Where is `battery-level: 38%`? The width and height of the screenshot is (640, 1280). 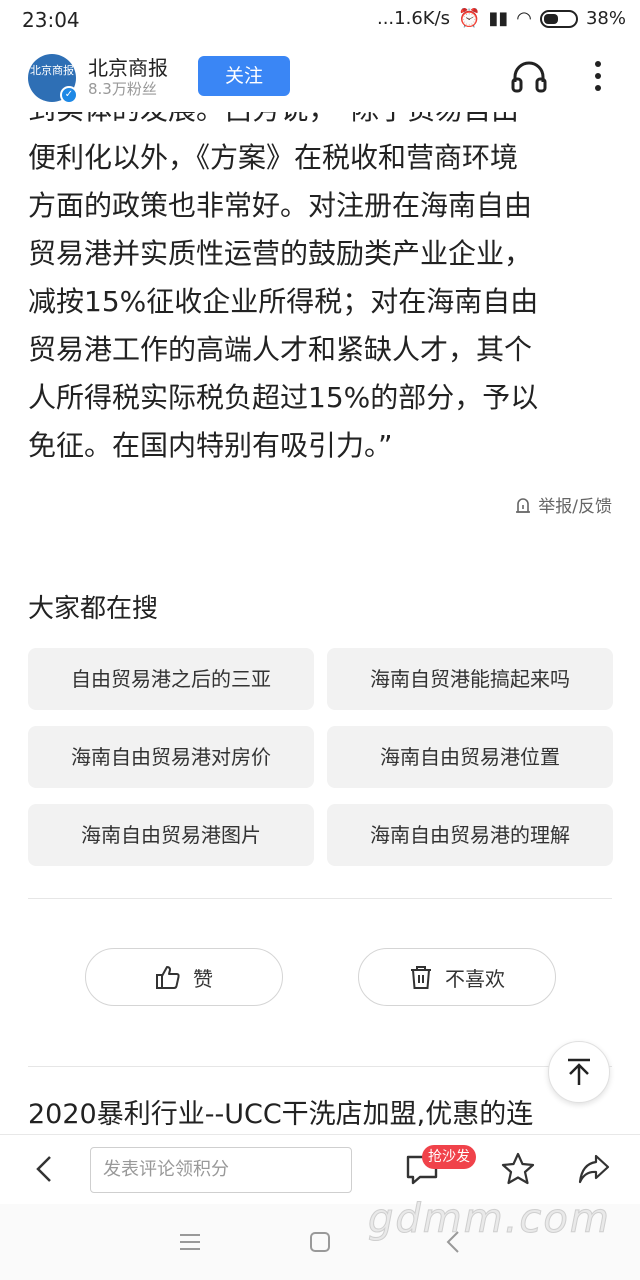
battery-level: 38% is located at coordinates (605, 18).